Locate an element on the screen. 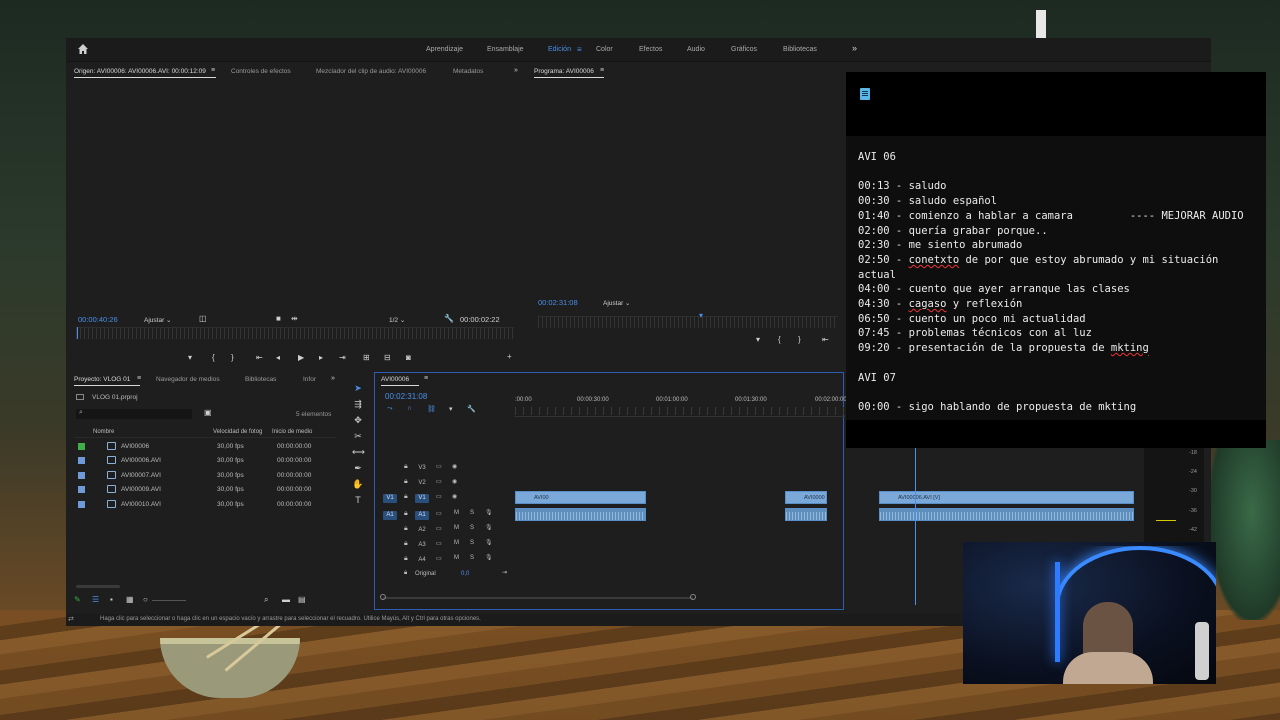 This screenshot has height=720, width=1280. hand-tool-icon: ✋ is located at coordinates (358, 484).